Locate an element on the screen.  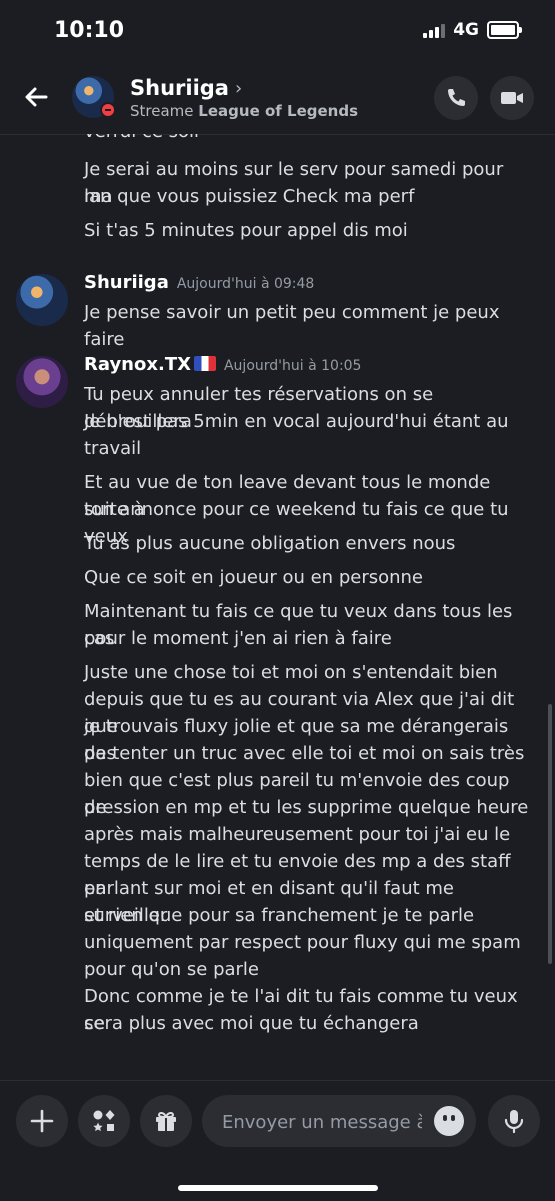
message-author: Raynox.TX Aujourd'hui à 10:05 is located at coordinates (222, 364).